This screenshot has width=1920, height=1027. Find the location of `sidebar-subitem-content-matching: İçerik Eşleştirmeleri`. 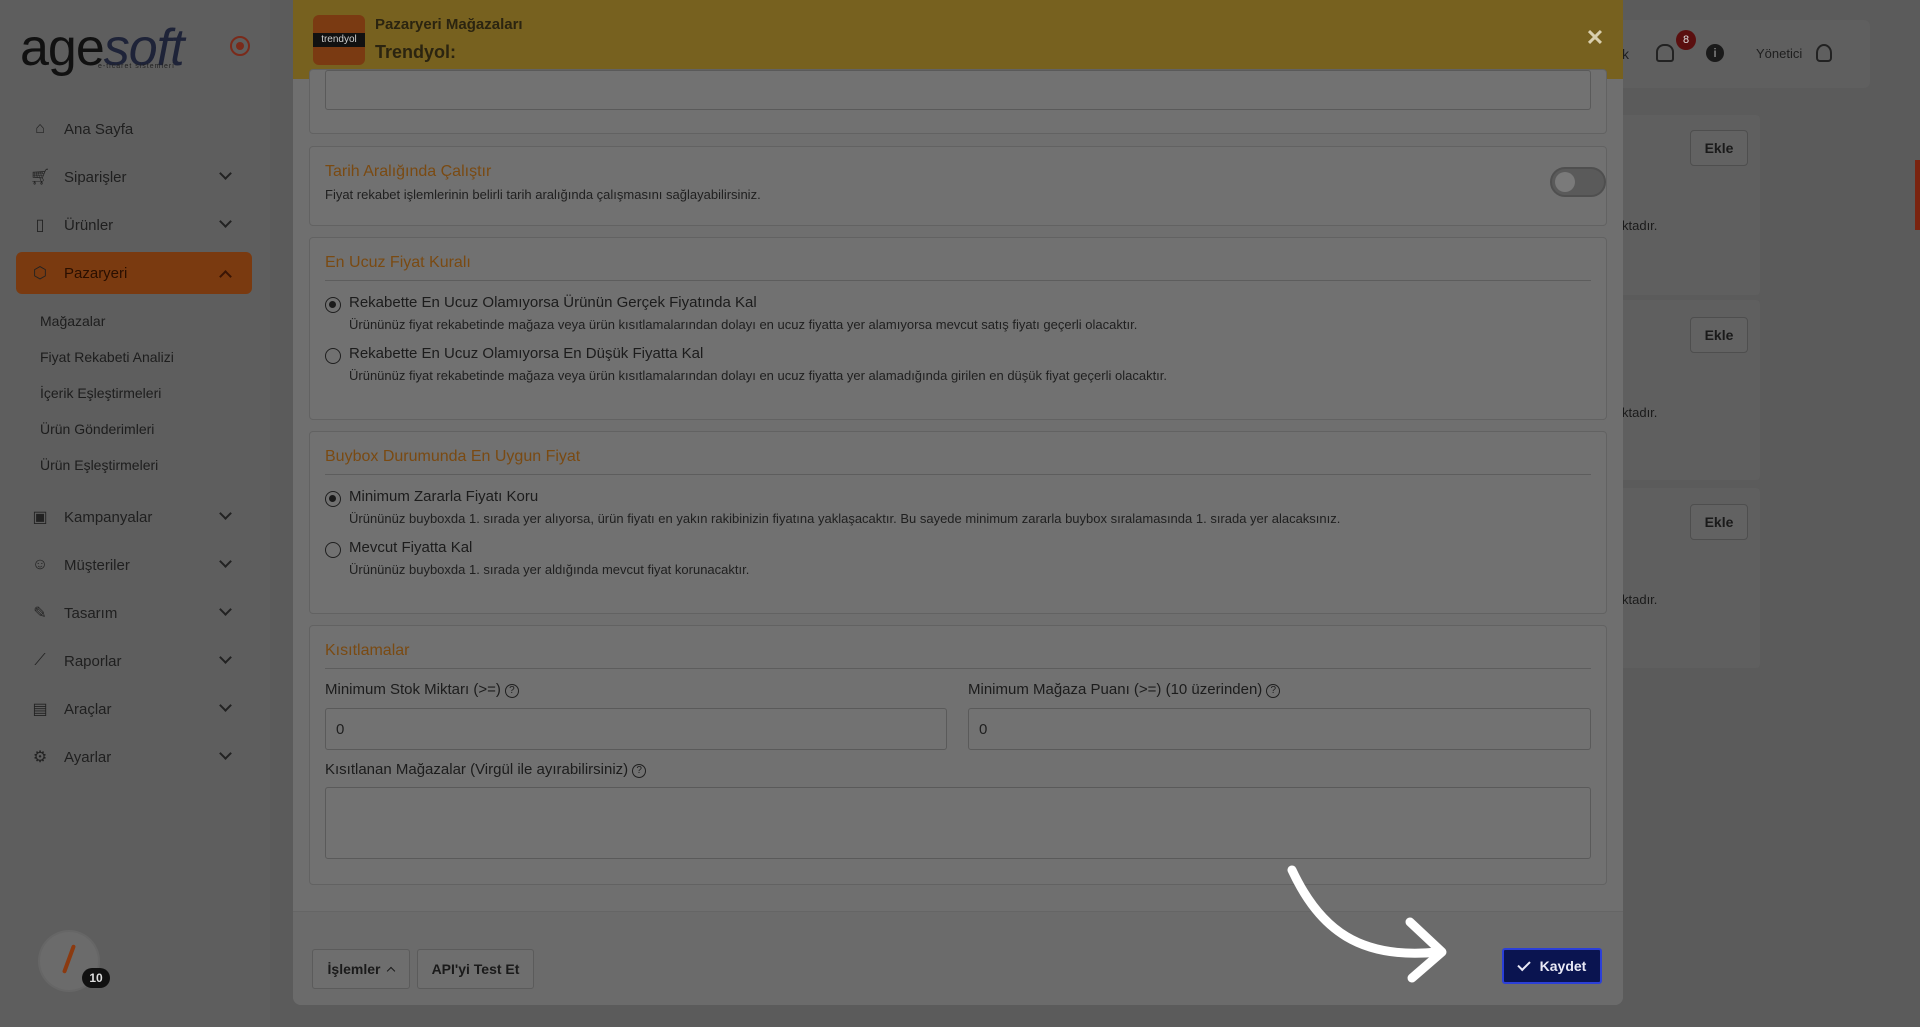

sidebar-subitem-content-matching: İçerik Eşleştirmeleri is located at coordinates (146, 393).